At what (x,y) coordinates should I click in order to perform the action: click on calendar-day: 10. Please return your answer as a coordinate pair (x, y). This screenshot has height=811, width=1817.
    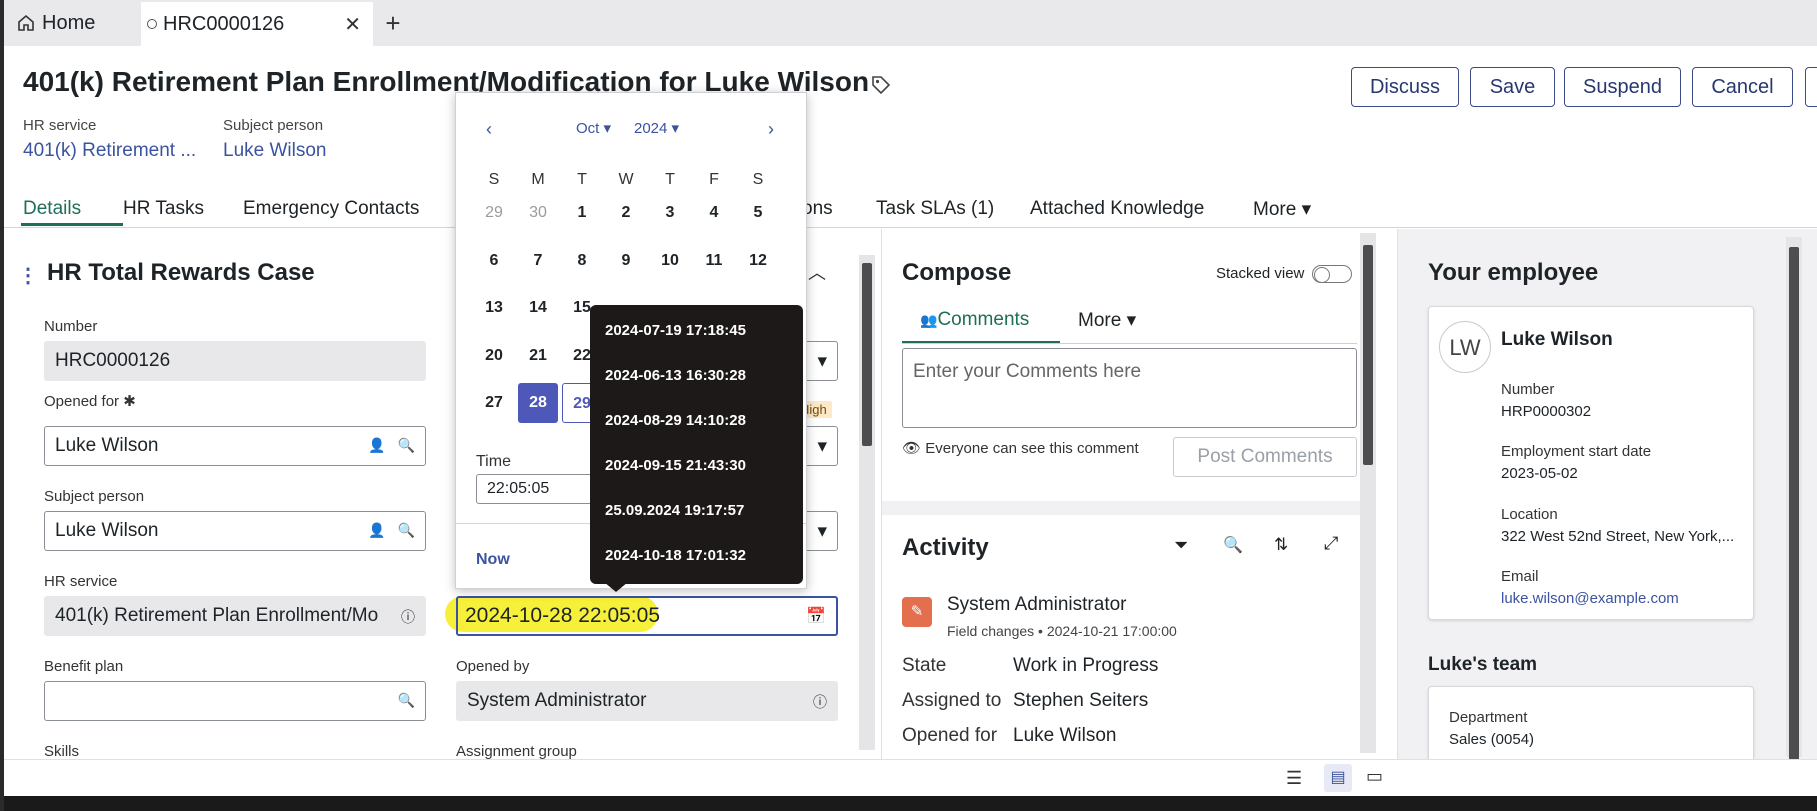
    Looking at the image, I should click on (670, 261).